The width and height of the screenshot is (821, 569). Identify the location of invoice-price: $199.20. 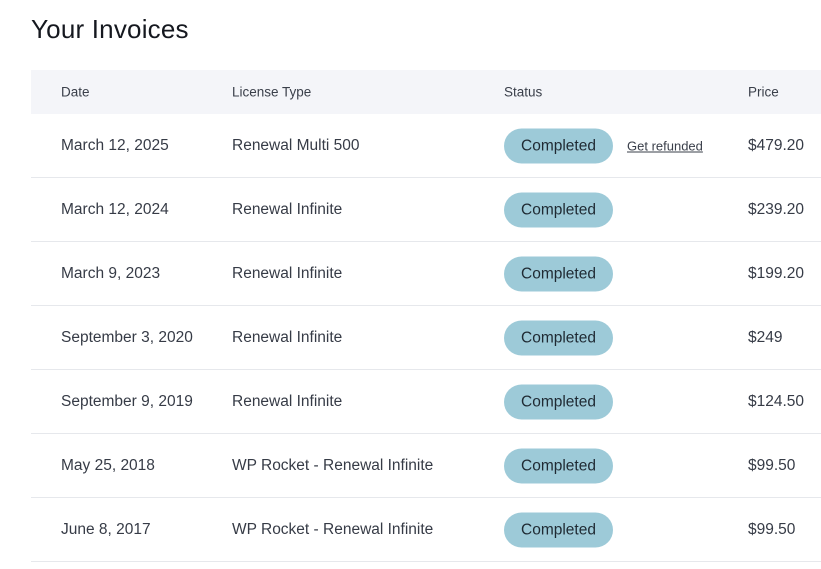
(776, 273).